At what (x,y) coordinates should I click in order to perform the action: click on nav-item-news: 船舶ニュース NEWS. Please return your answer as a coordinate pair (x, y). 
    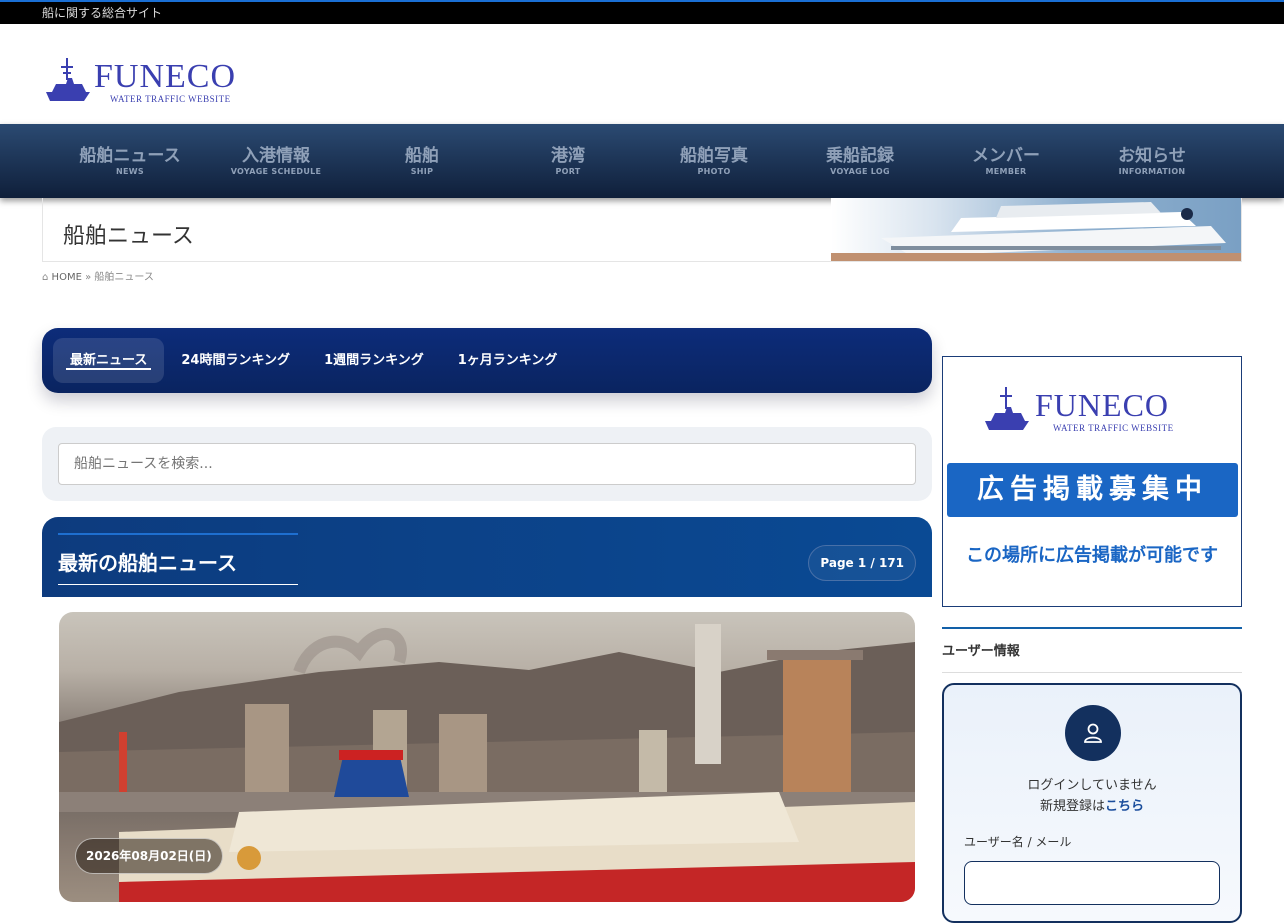
    Looking at the image, I should click on (130, 161).